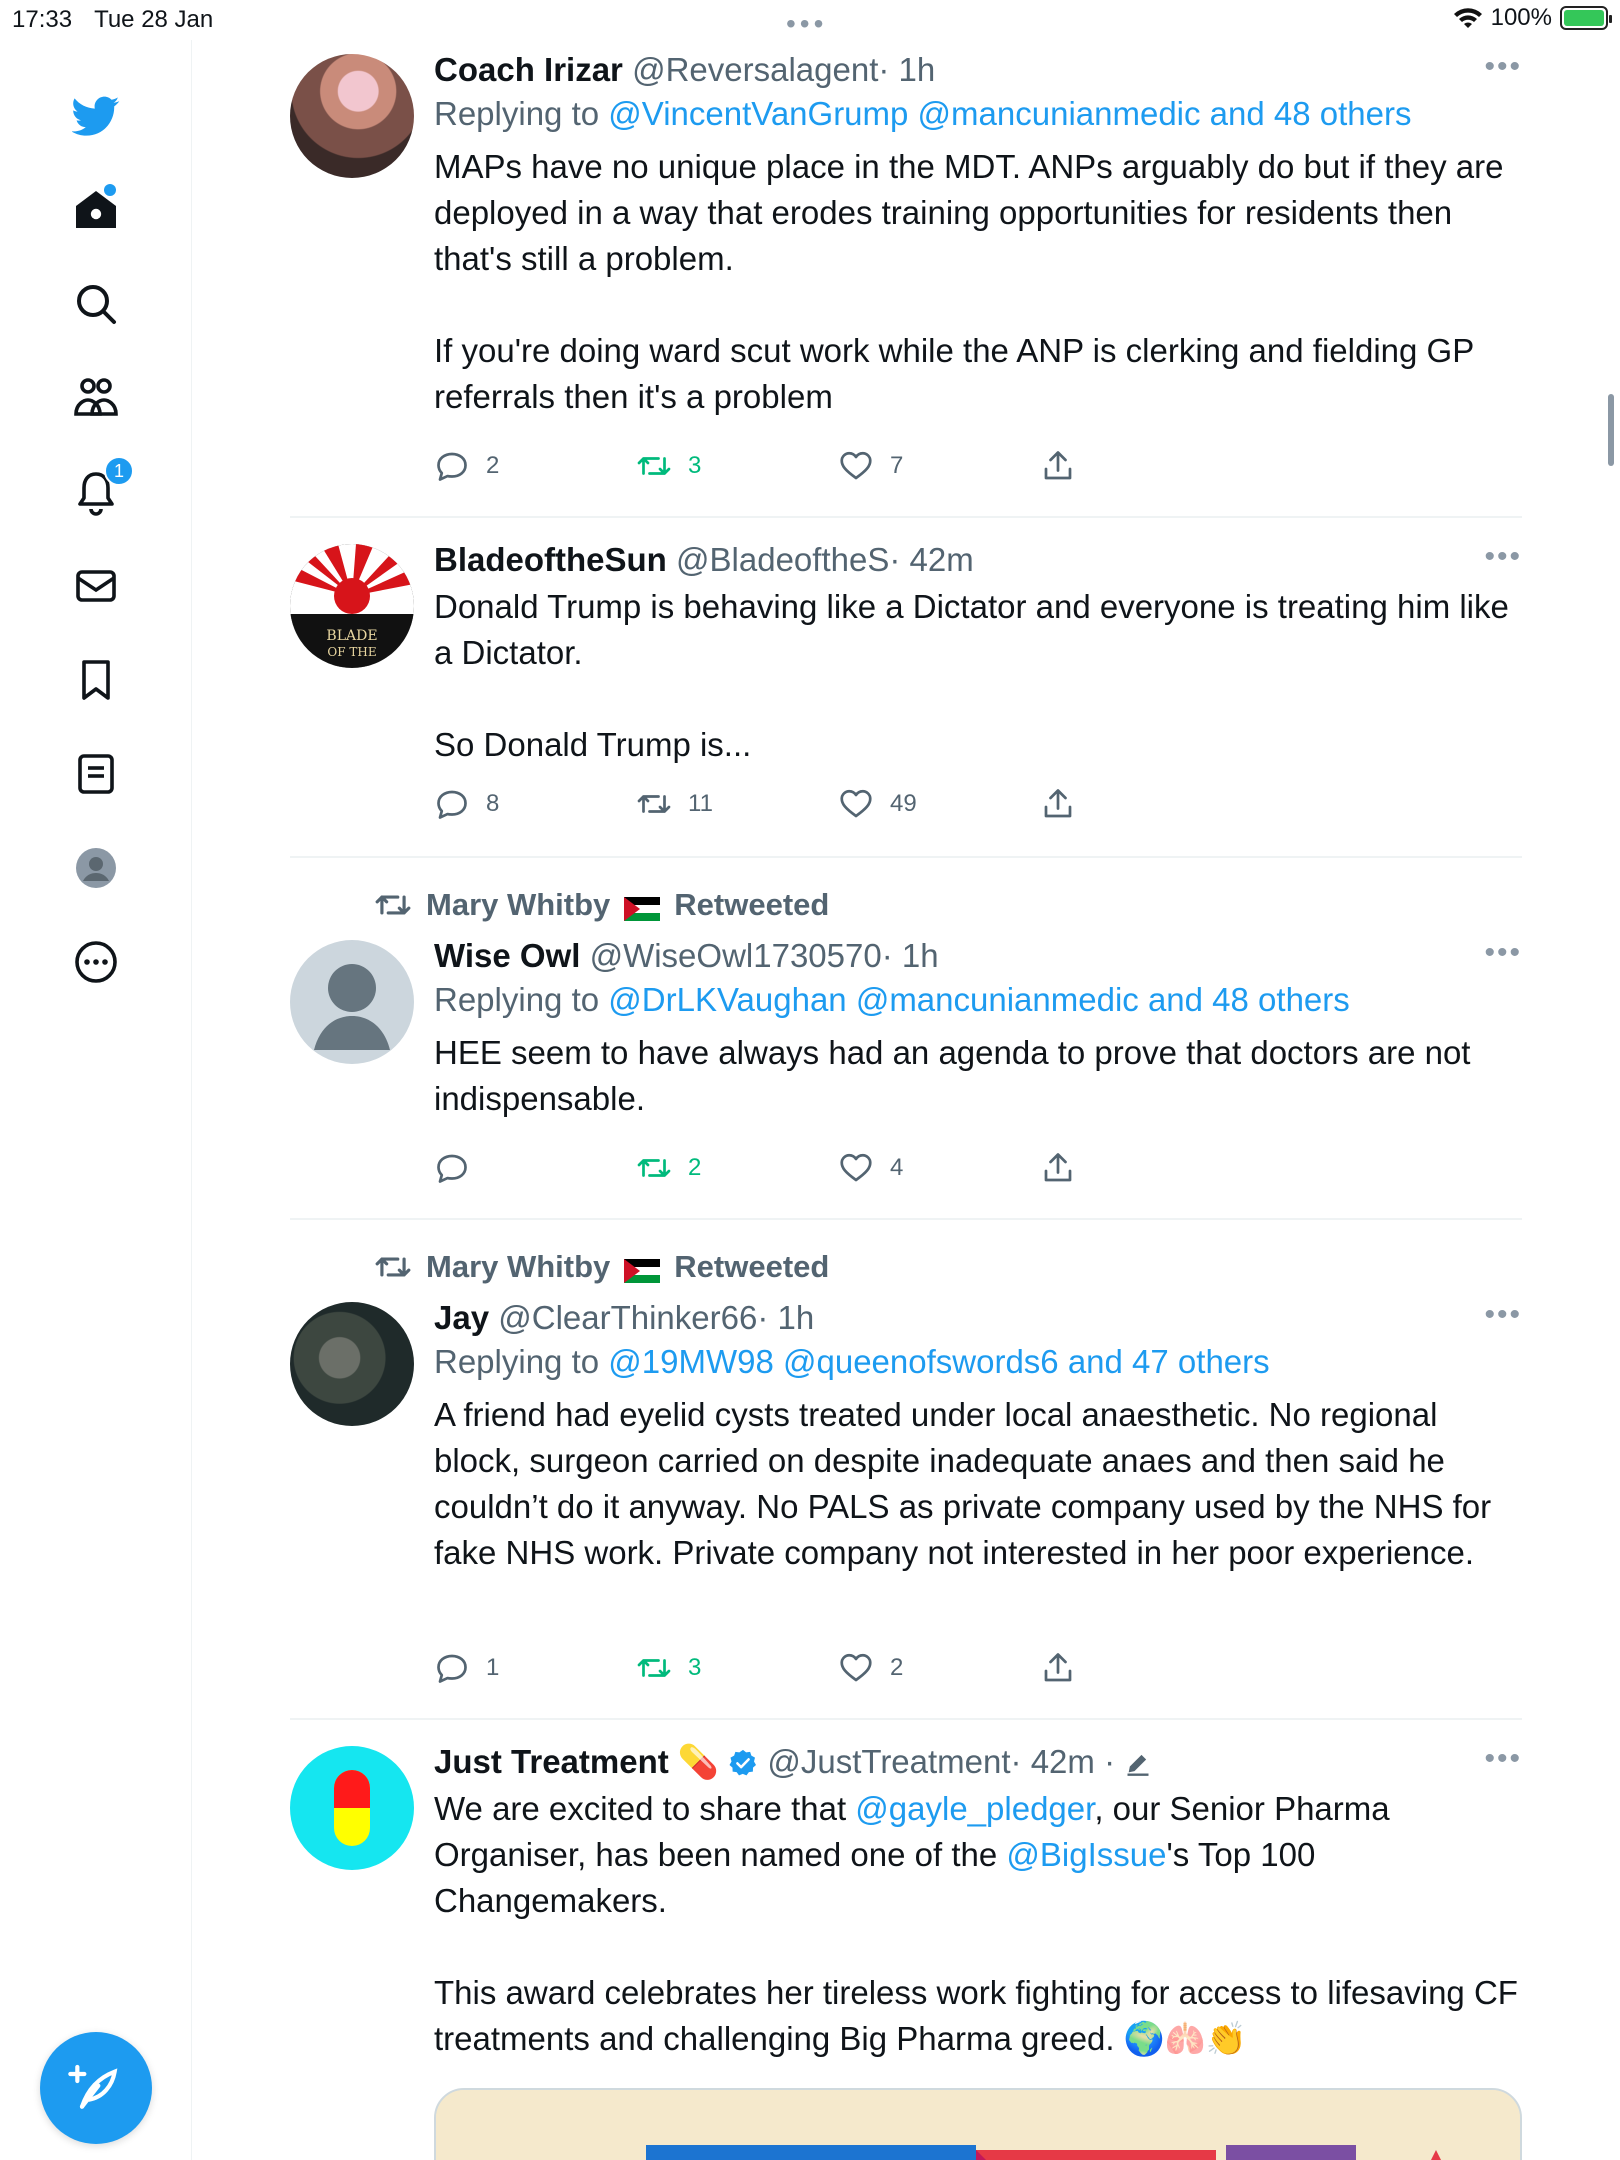 The image size is (1620, 2160). I want to click on bell-icon: 1, so click(100, 489).